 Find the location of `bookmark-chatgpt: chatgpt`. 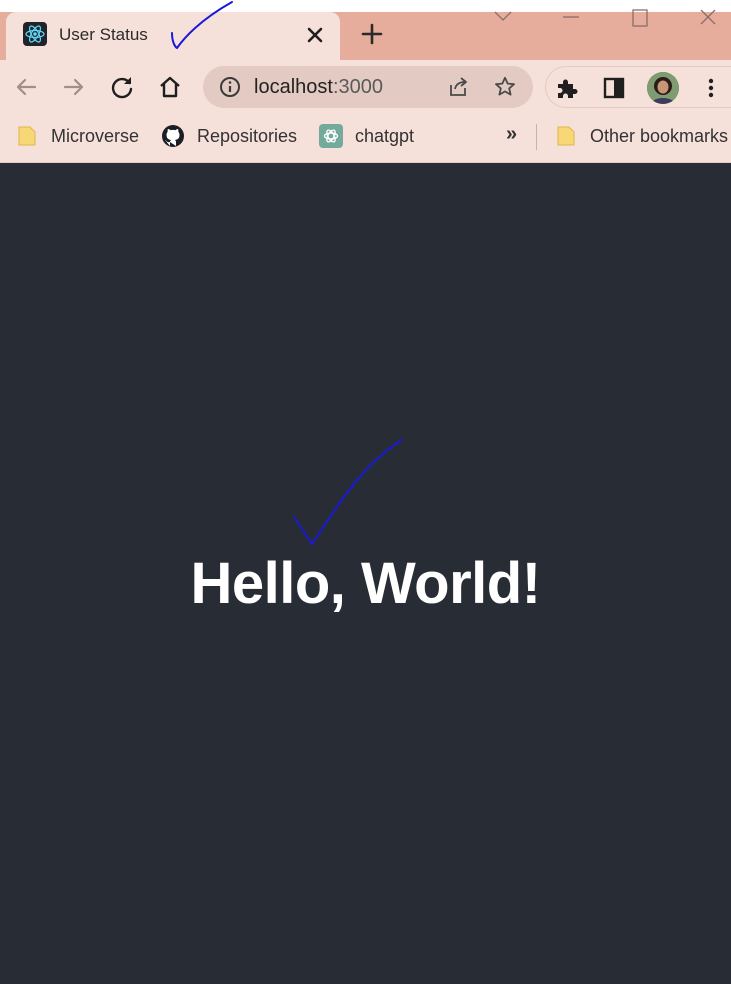

bookmark-chatgpt: chatgpt is located at coordinates (366, 136).